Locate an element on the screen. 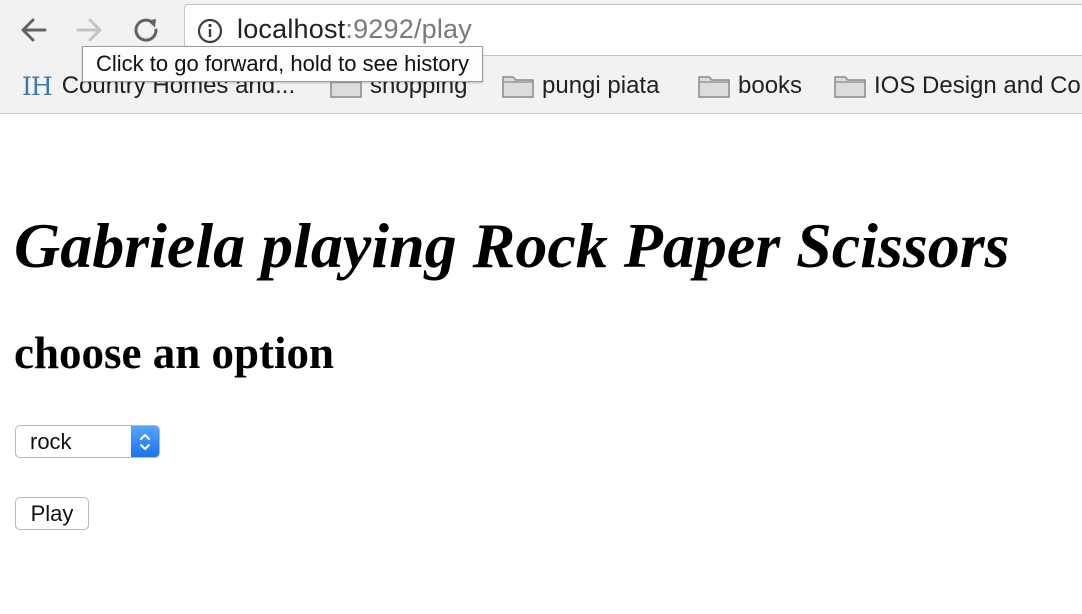  bookmark-ios-design: IOS Design and Co is located at coordinates (957, 86).